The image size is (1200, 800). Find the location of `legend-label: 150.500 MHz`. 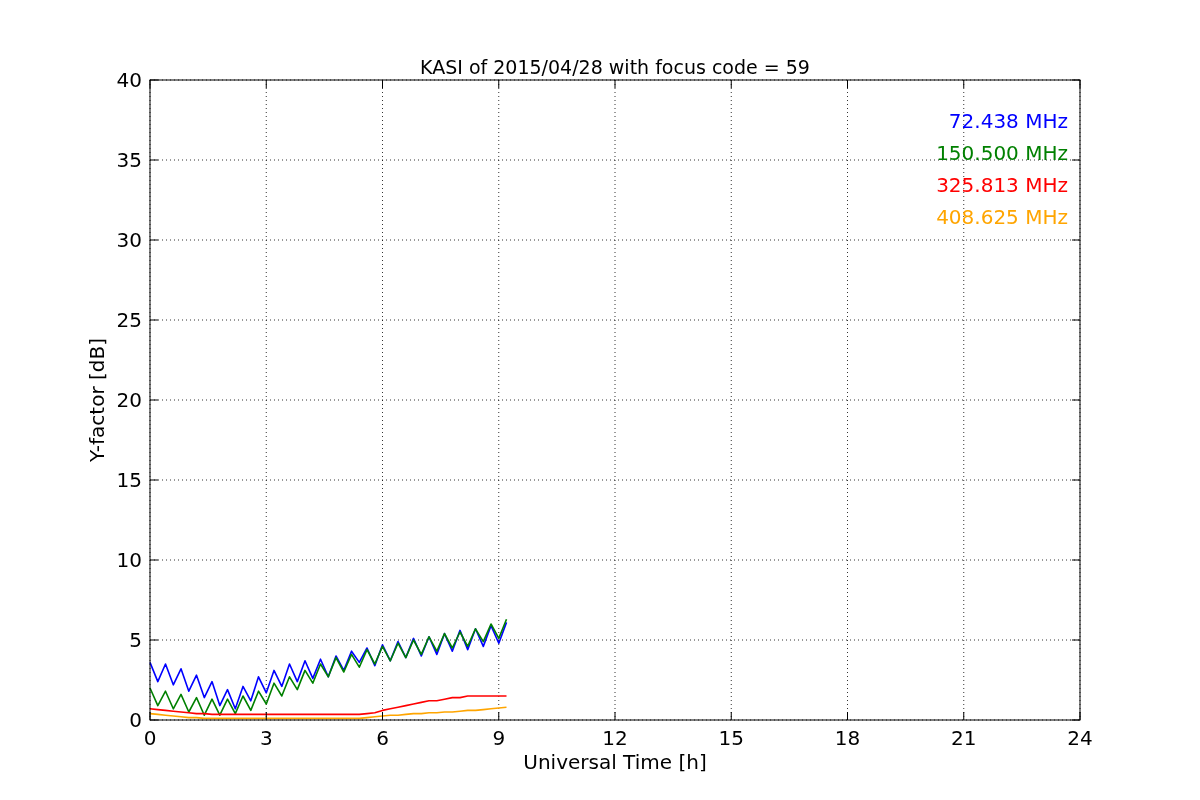

legend-label: 150.500 MHz is located at coordinates (1002, 153).